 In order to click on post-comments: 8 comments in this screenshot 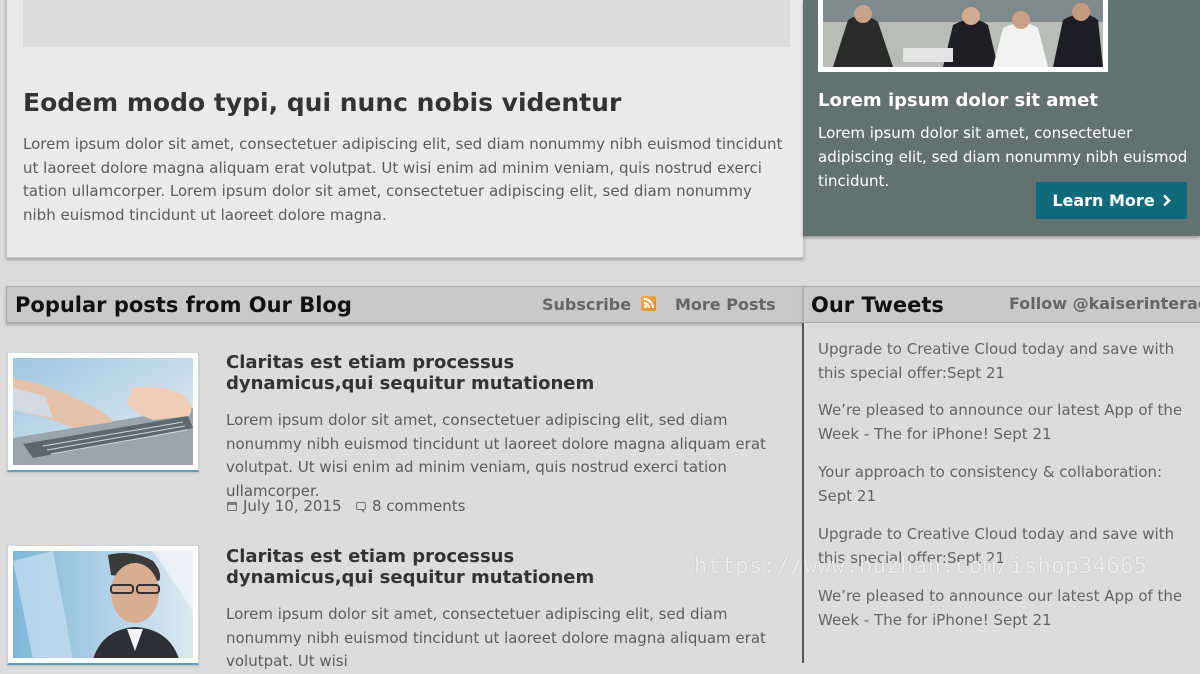, I will do `click(410, 506)`.